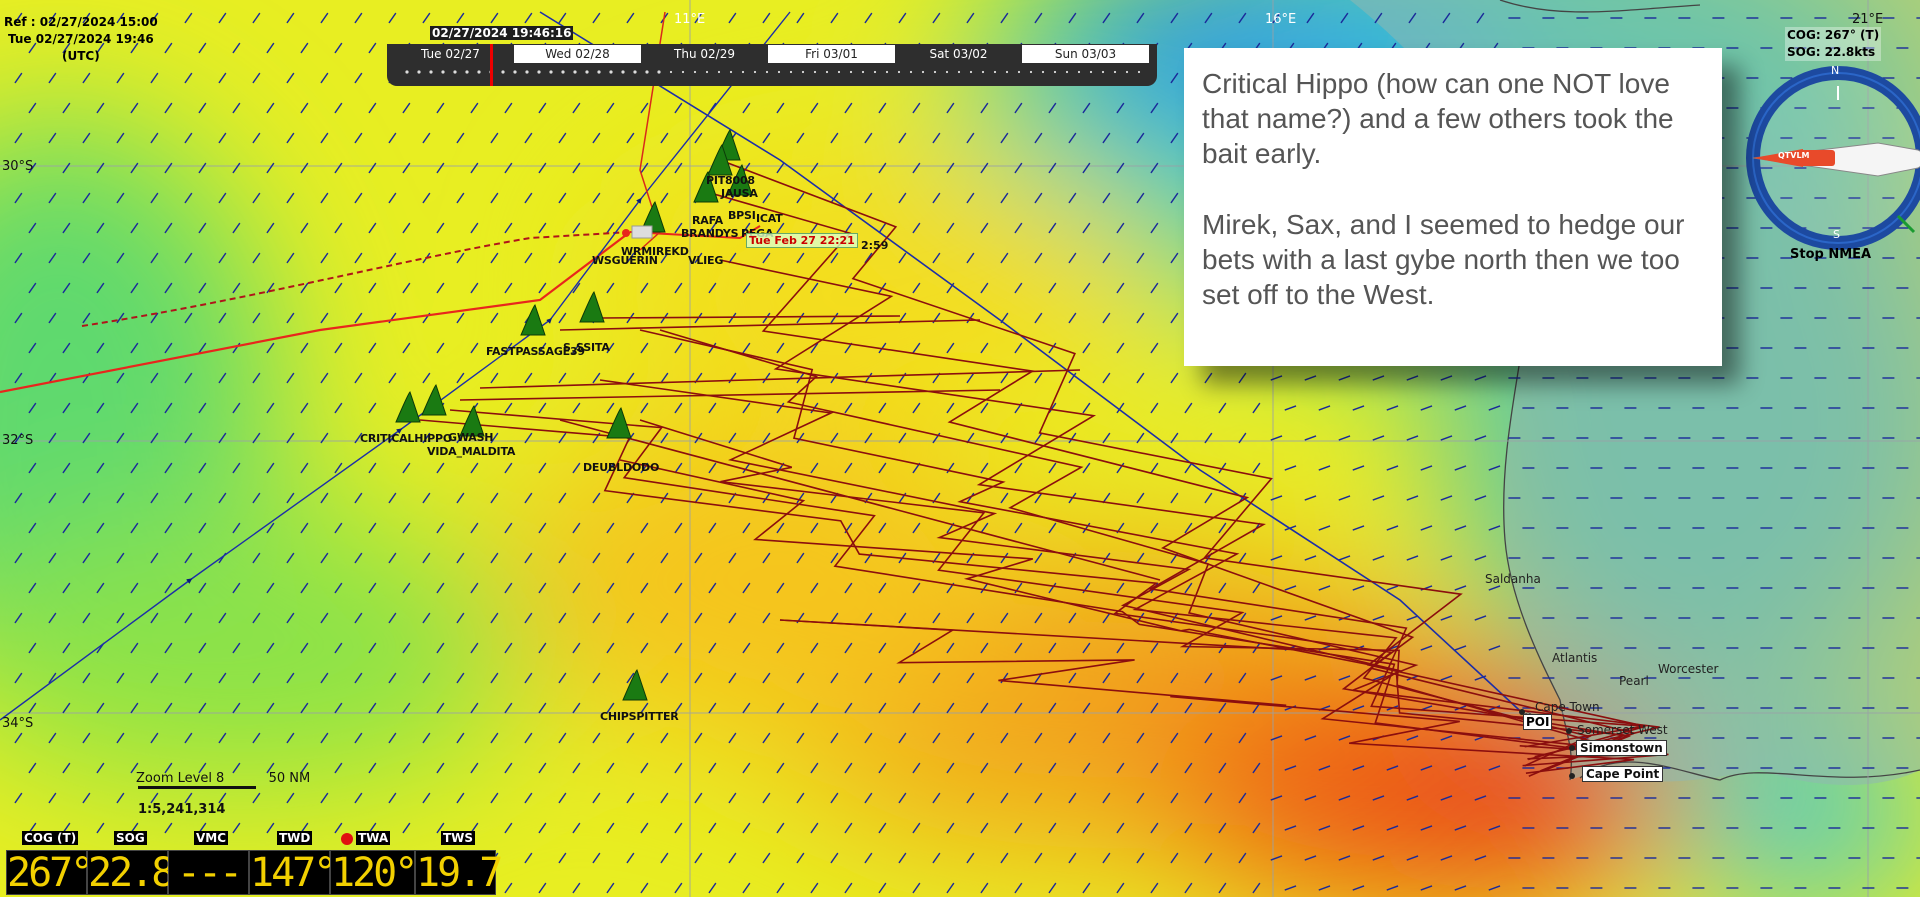  What do you see at coordinates (704, 54) in the screenshot?
I see `timeline-day: Thu 02/29` at bounding box center [704, 54].